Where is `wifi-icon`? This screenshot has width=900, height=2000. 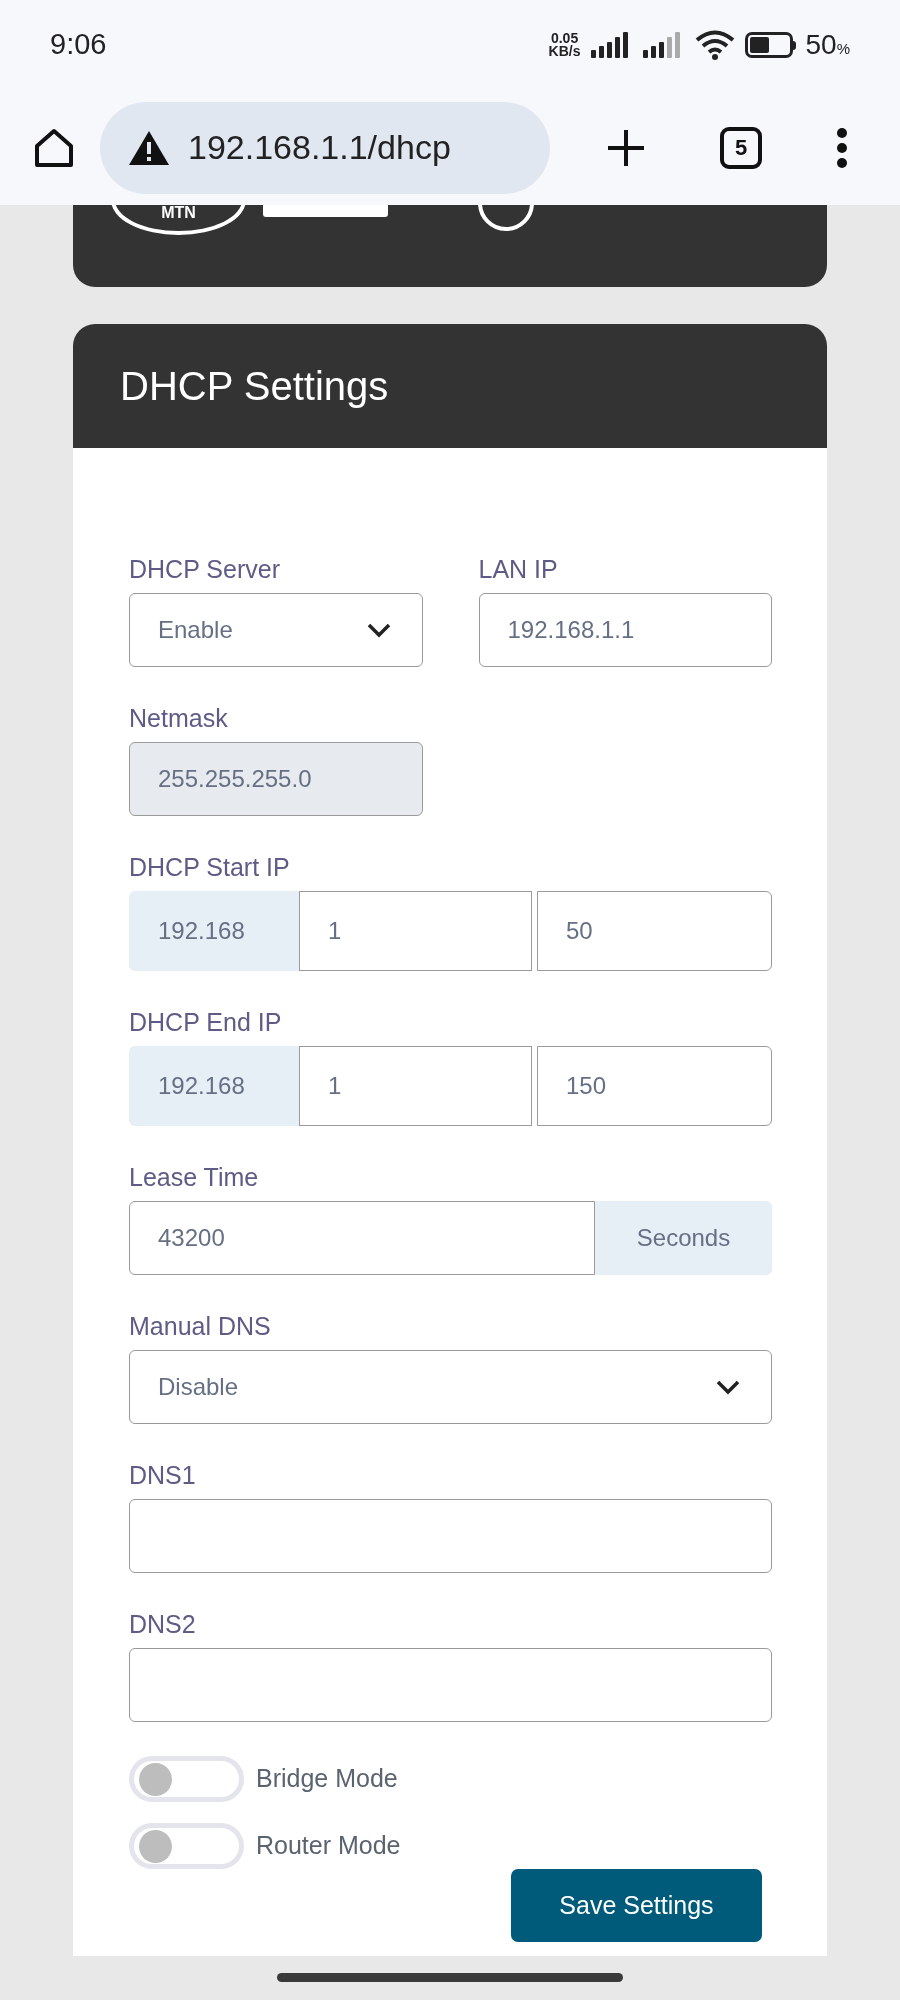 wifi-icon is located at coordinates (714, 45).